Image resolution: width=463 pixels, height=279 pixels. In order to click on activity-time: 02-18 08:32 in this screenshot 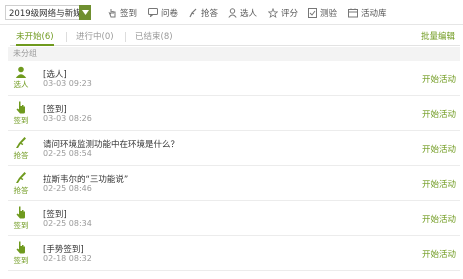, I will do `click(67, 258)`.